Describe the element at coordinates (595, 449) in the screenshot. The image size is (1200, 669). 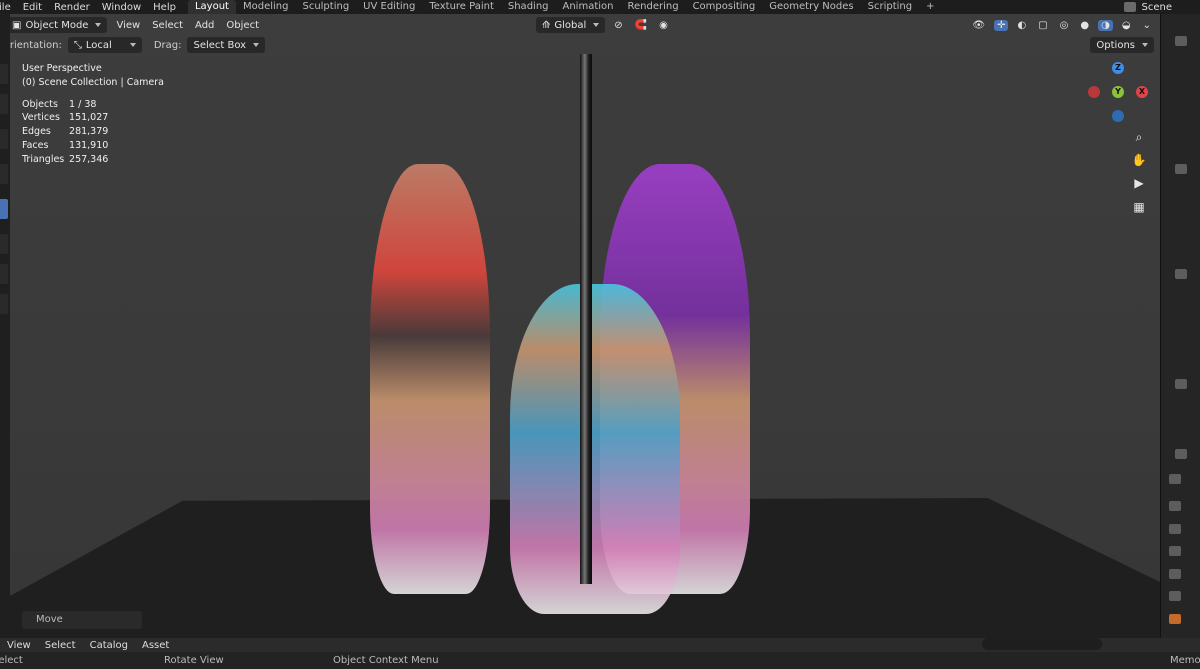
I see `figure-blue` at that location.